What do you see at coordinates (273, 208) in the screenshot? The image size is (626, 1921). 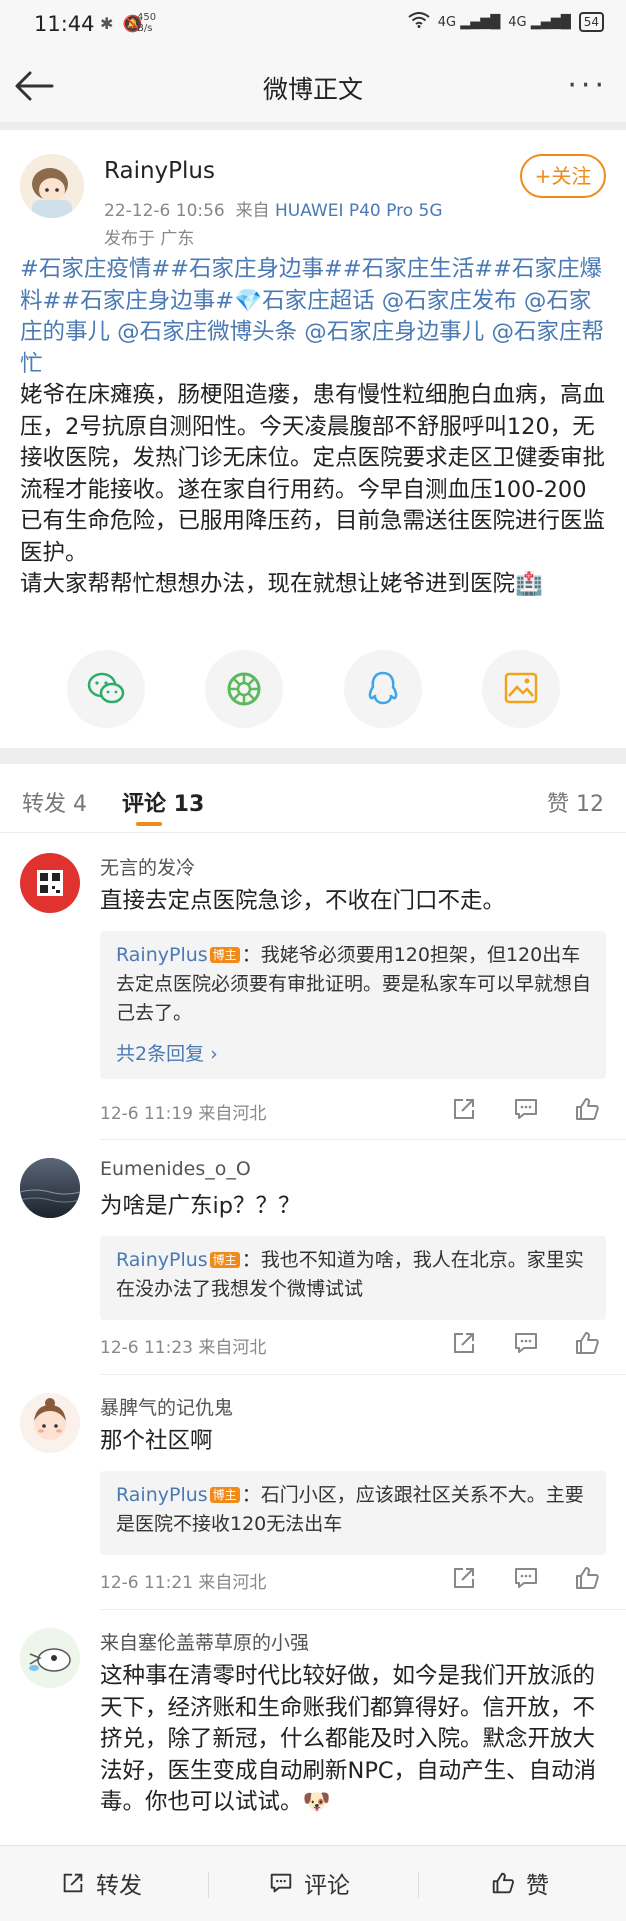 I see `post-meta: 22-12-6 10:56 来自 HUAWEI P40 Pro 5G` at bounding box center [273, 208].